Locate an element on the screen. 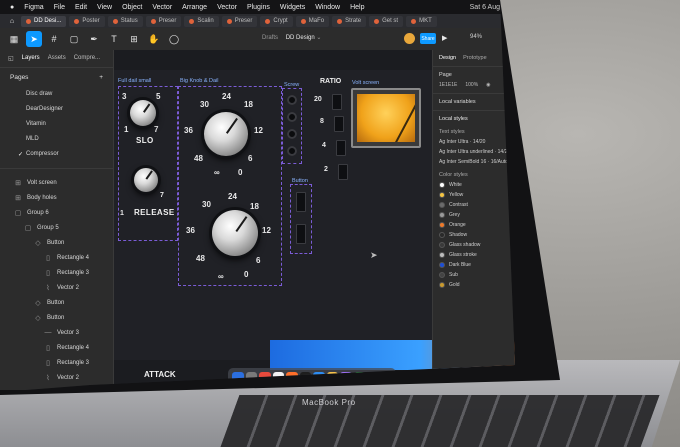  color-style-item: Glass stroke is located at coordinates (474, 255).